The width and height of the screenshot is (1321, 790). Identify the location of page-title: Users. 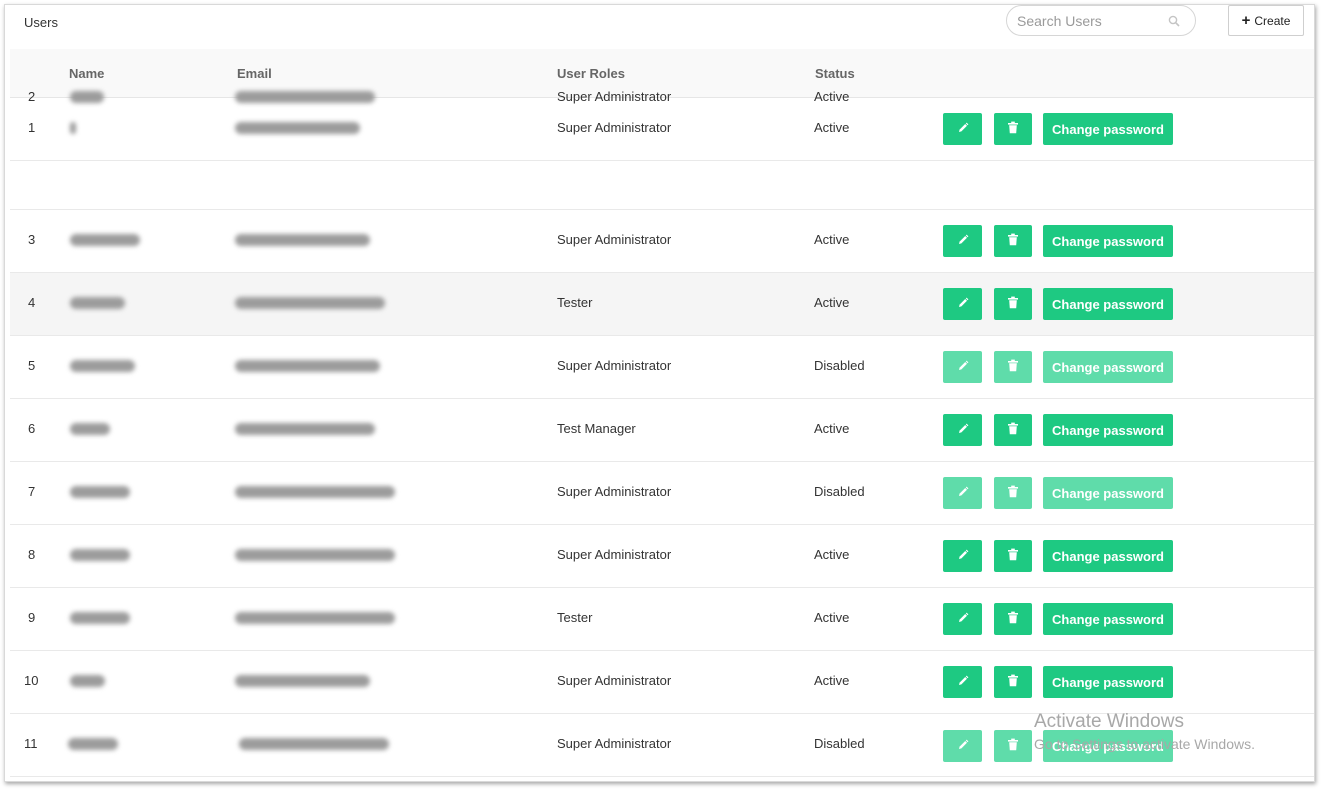
(41, 22).